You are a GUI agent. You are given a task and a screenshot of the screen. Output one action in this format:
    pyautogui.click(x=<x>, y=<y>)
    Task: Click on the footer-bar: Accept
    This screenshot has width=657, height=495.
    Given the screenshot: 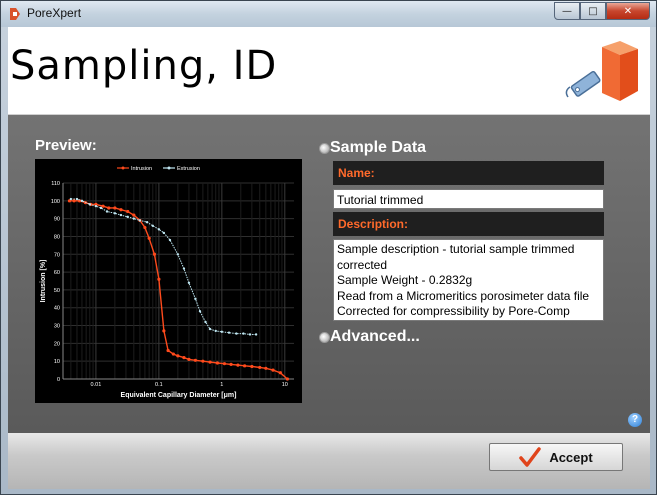 What is the action you would take?
    pyautogui.click(x=329, y=461)
    